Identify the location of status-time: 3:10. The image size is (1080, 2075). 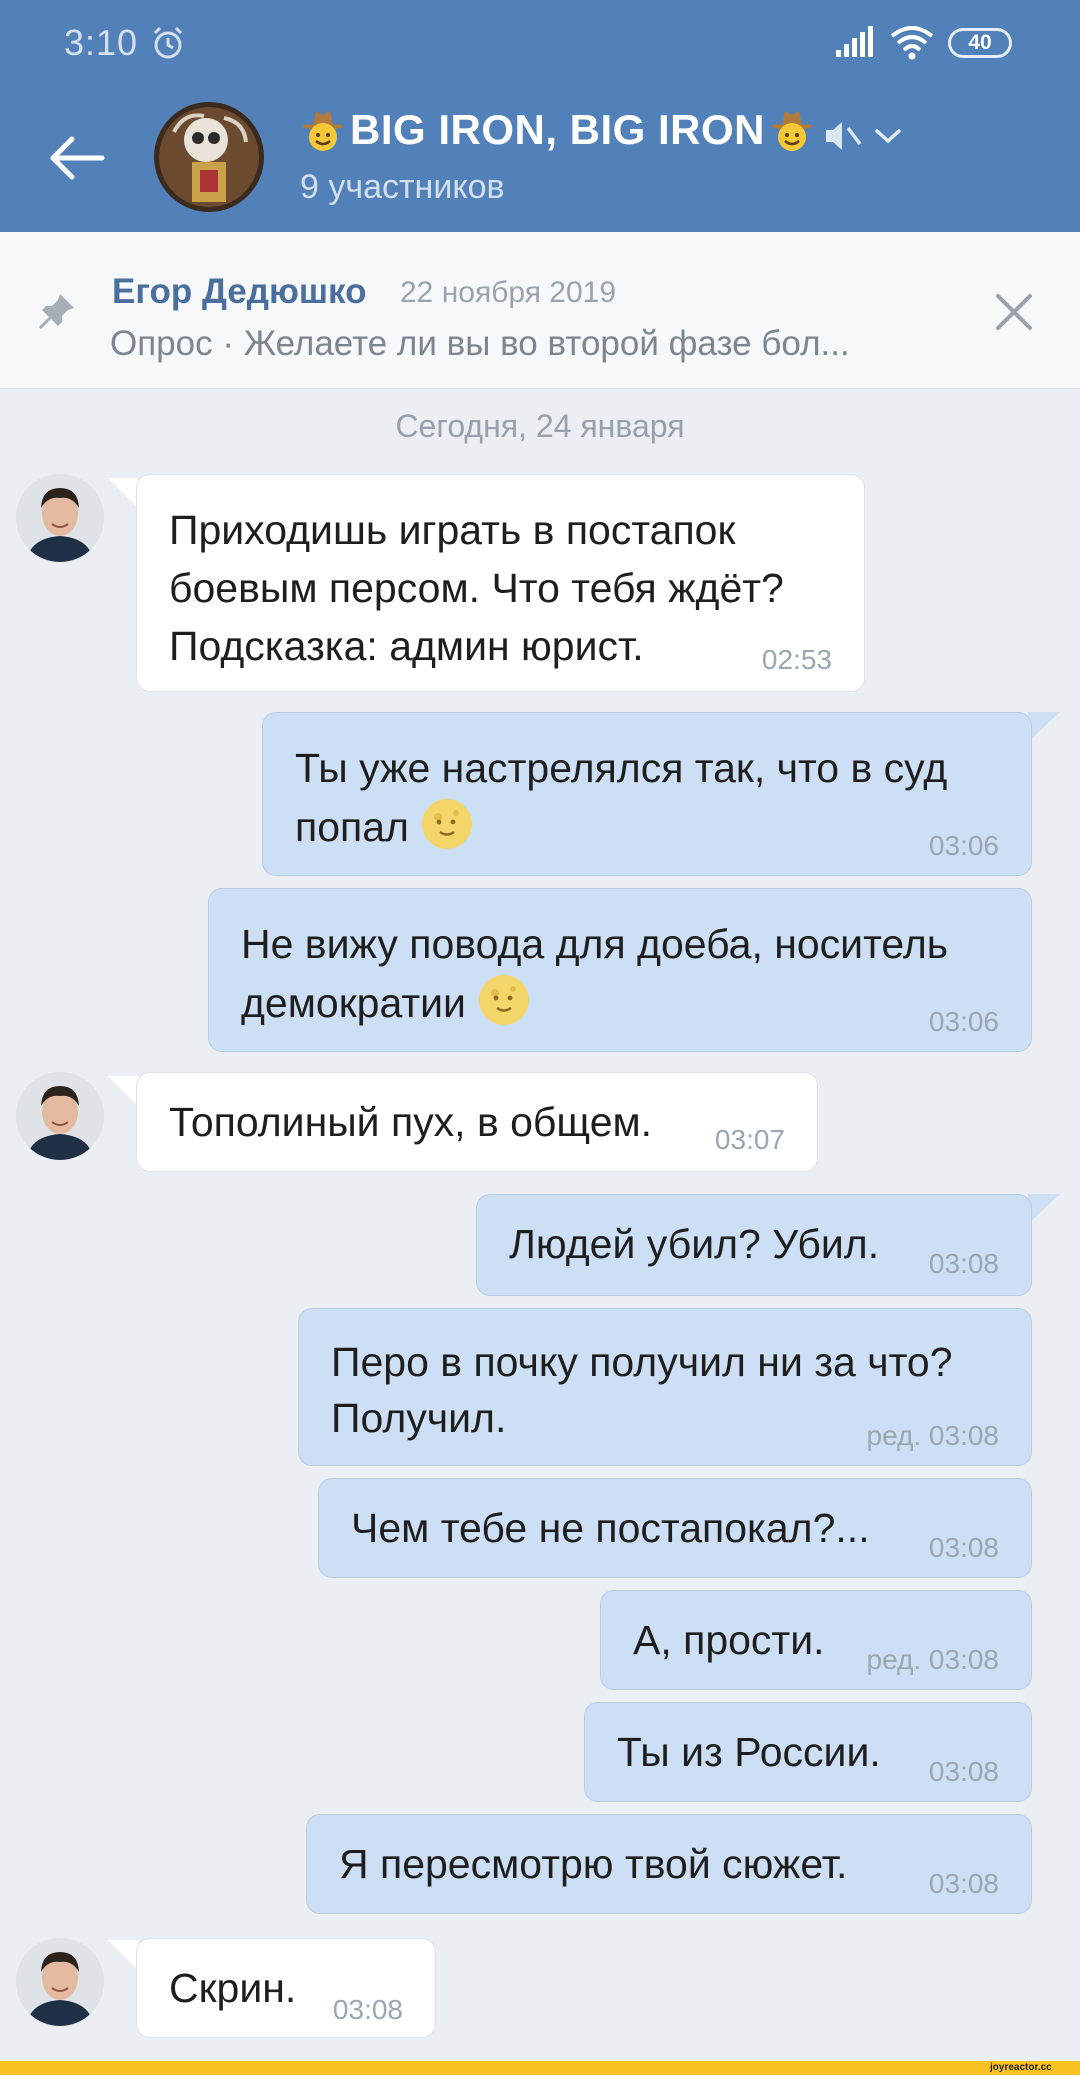
(101, 42).